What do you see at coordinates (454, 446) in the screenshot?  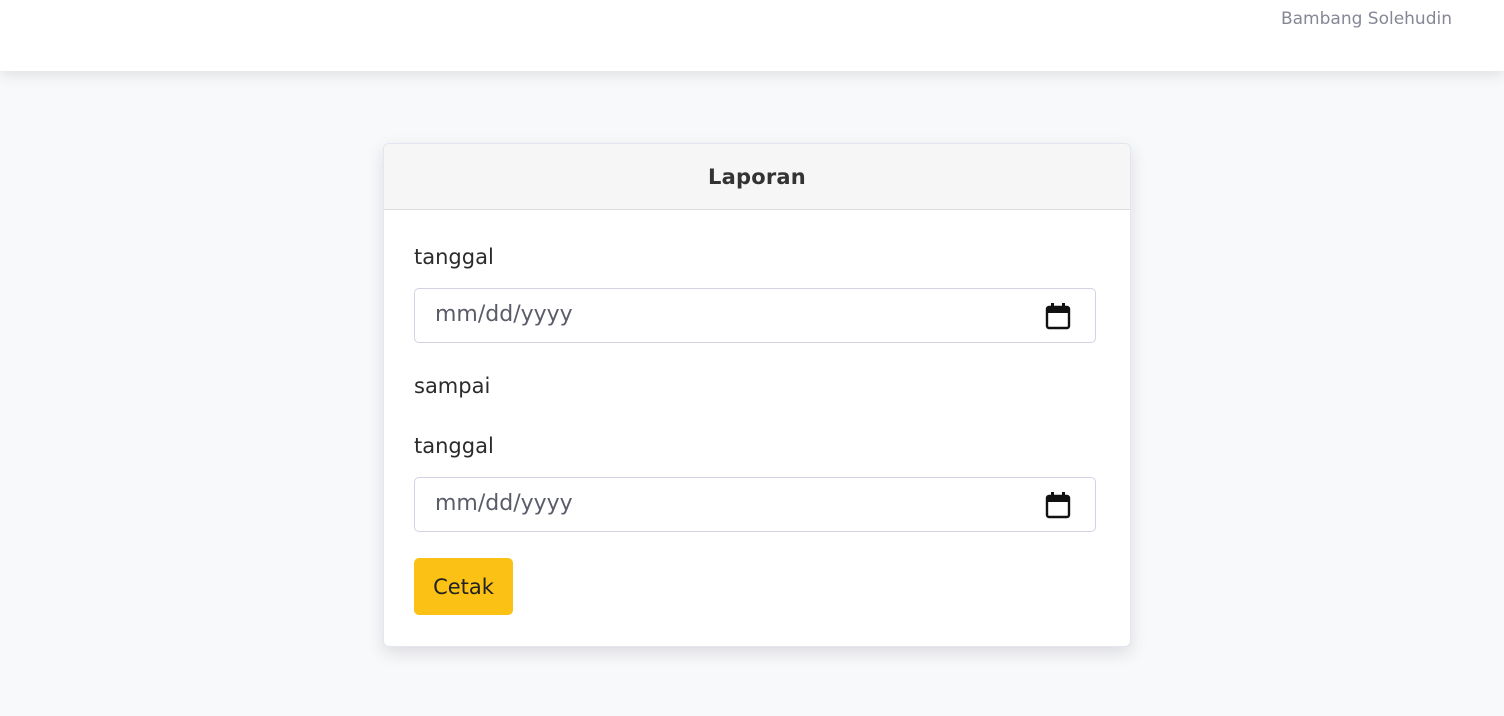 I see `date-to-label: tanggal` at bounding box center [454, 446].